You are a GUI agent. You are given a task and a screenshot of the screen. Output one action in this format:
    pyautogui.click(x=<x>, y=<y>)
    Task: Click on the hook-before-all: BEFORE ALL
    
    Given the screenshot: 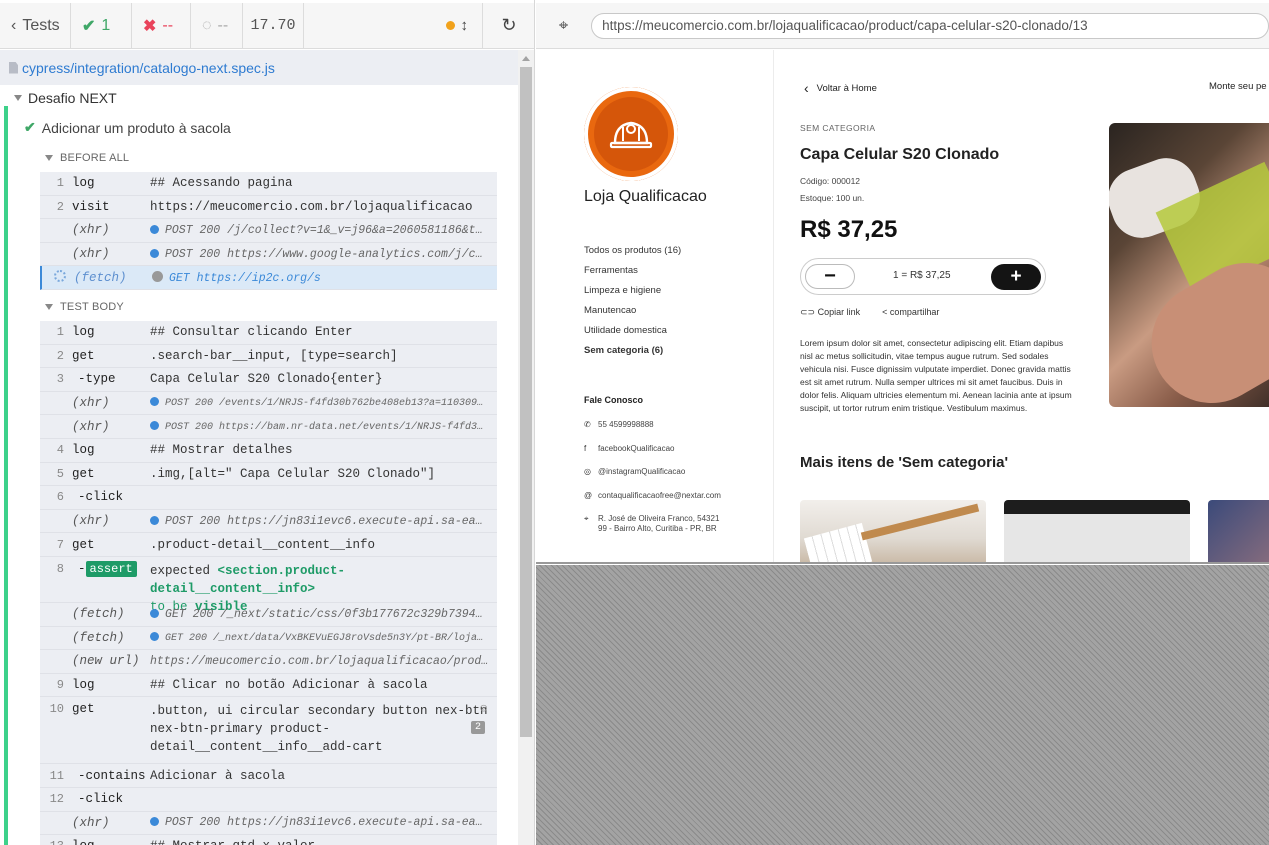 What is the action you would take?
    pyautogui.click(x=87, y=158)
    